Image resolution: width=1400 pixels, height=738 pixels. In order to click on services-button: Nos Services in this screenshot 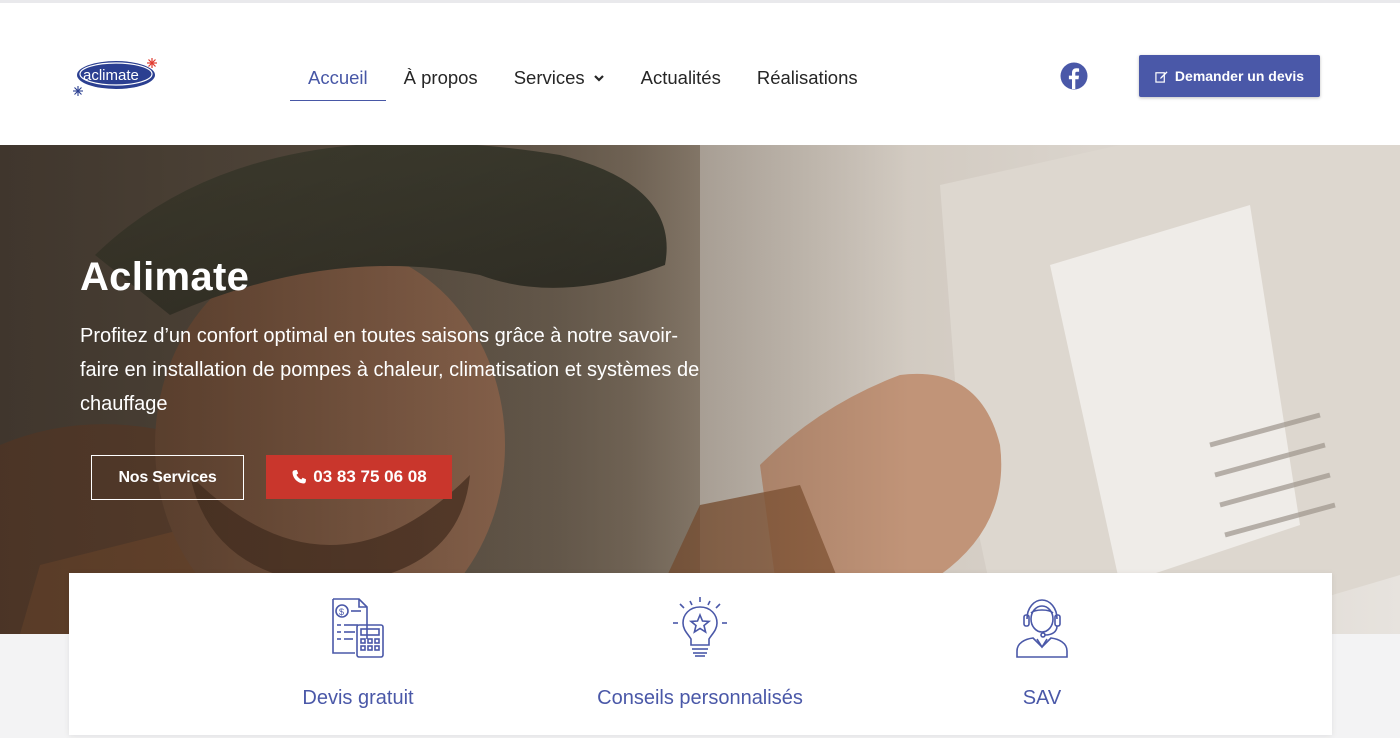, I will do `click(167, 477)`.